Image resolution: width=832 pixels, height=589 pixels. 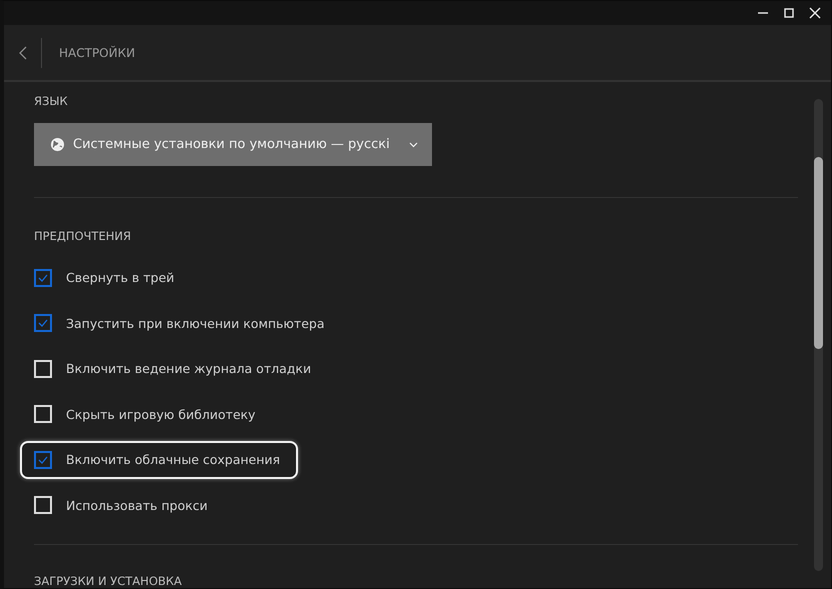 I want to click on maximize-icon, so click(x=789, y=13).